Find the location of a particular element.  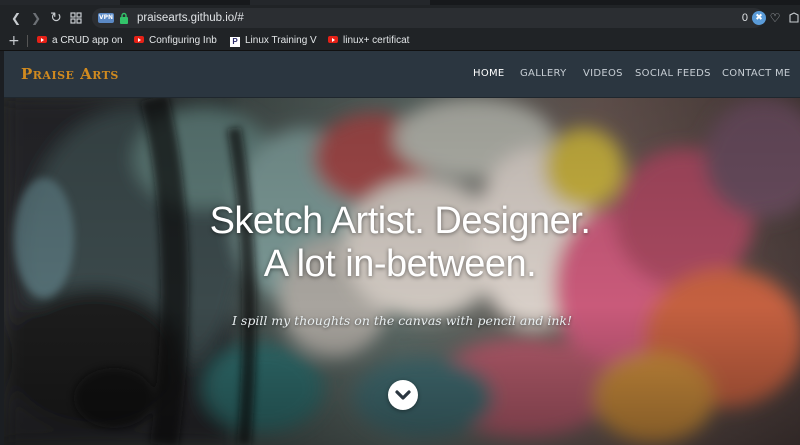

lock-icon is located at coordinates (124, 18).